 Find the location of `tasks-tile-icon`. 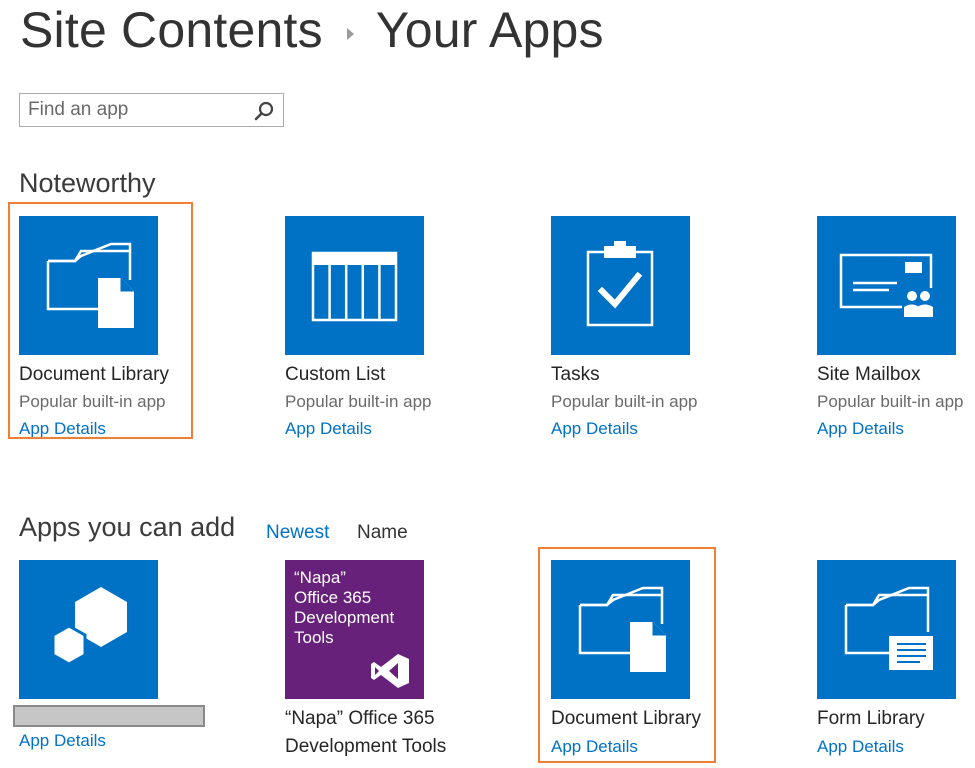

tasks-tile-icon is located at coordinates (620, 285).